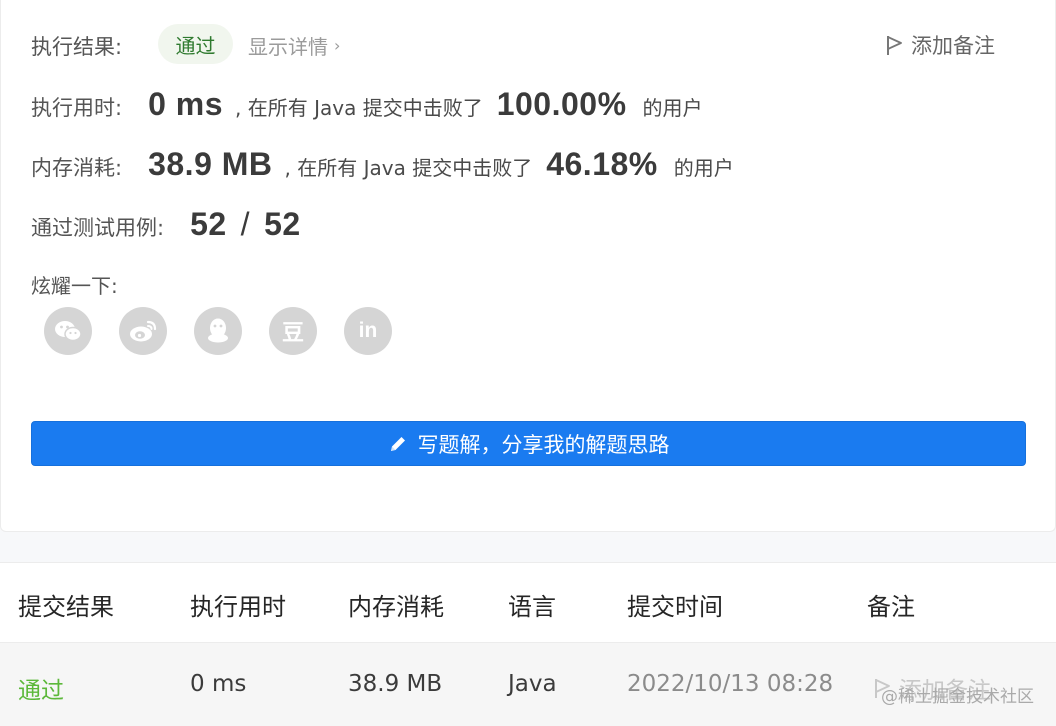 The width and height of the screenshot is (1056, 726). What do you see at coordinates (77, 108) in the screenshot?
I see `runtime-label: 执行用时:` at bounding box center [77, 108].